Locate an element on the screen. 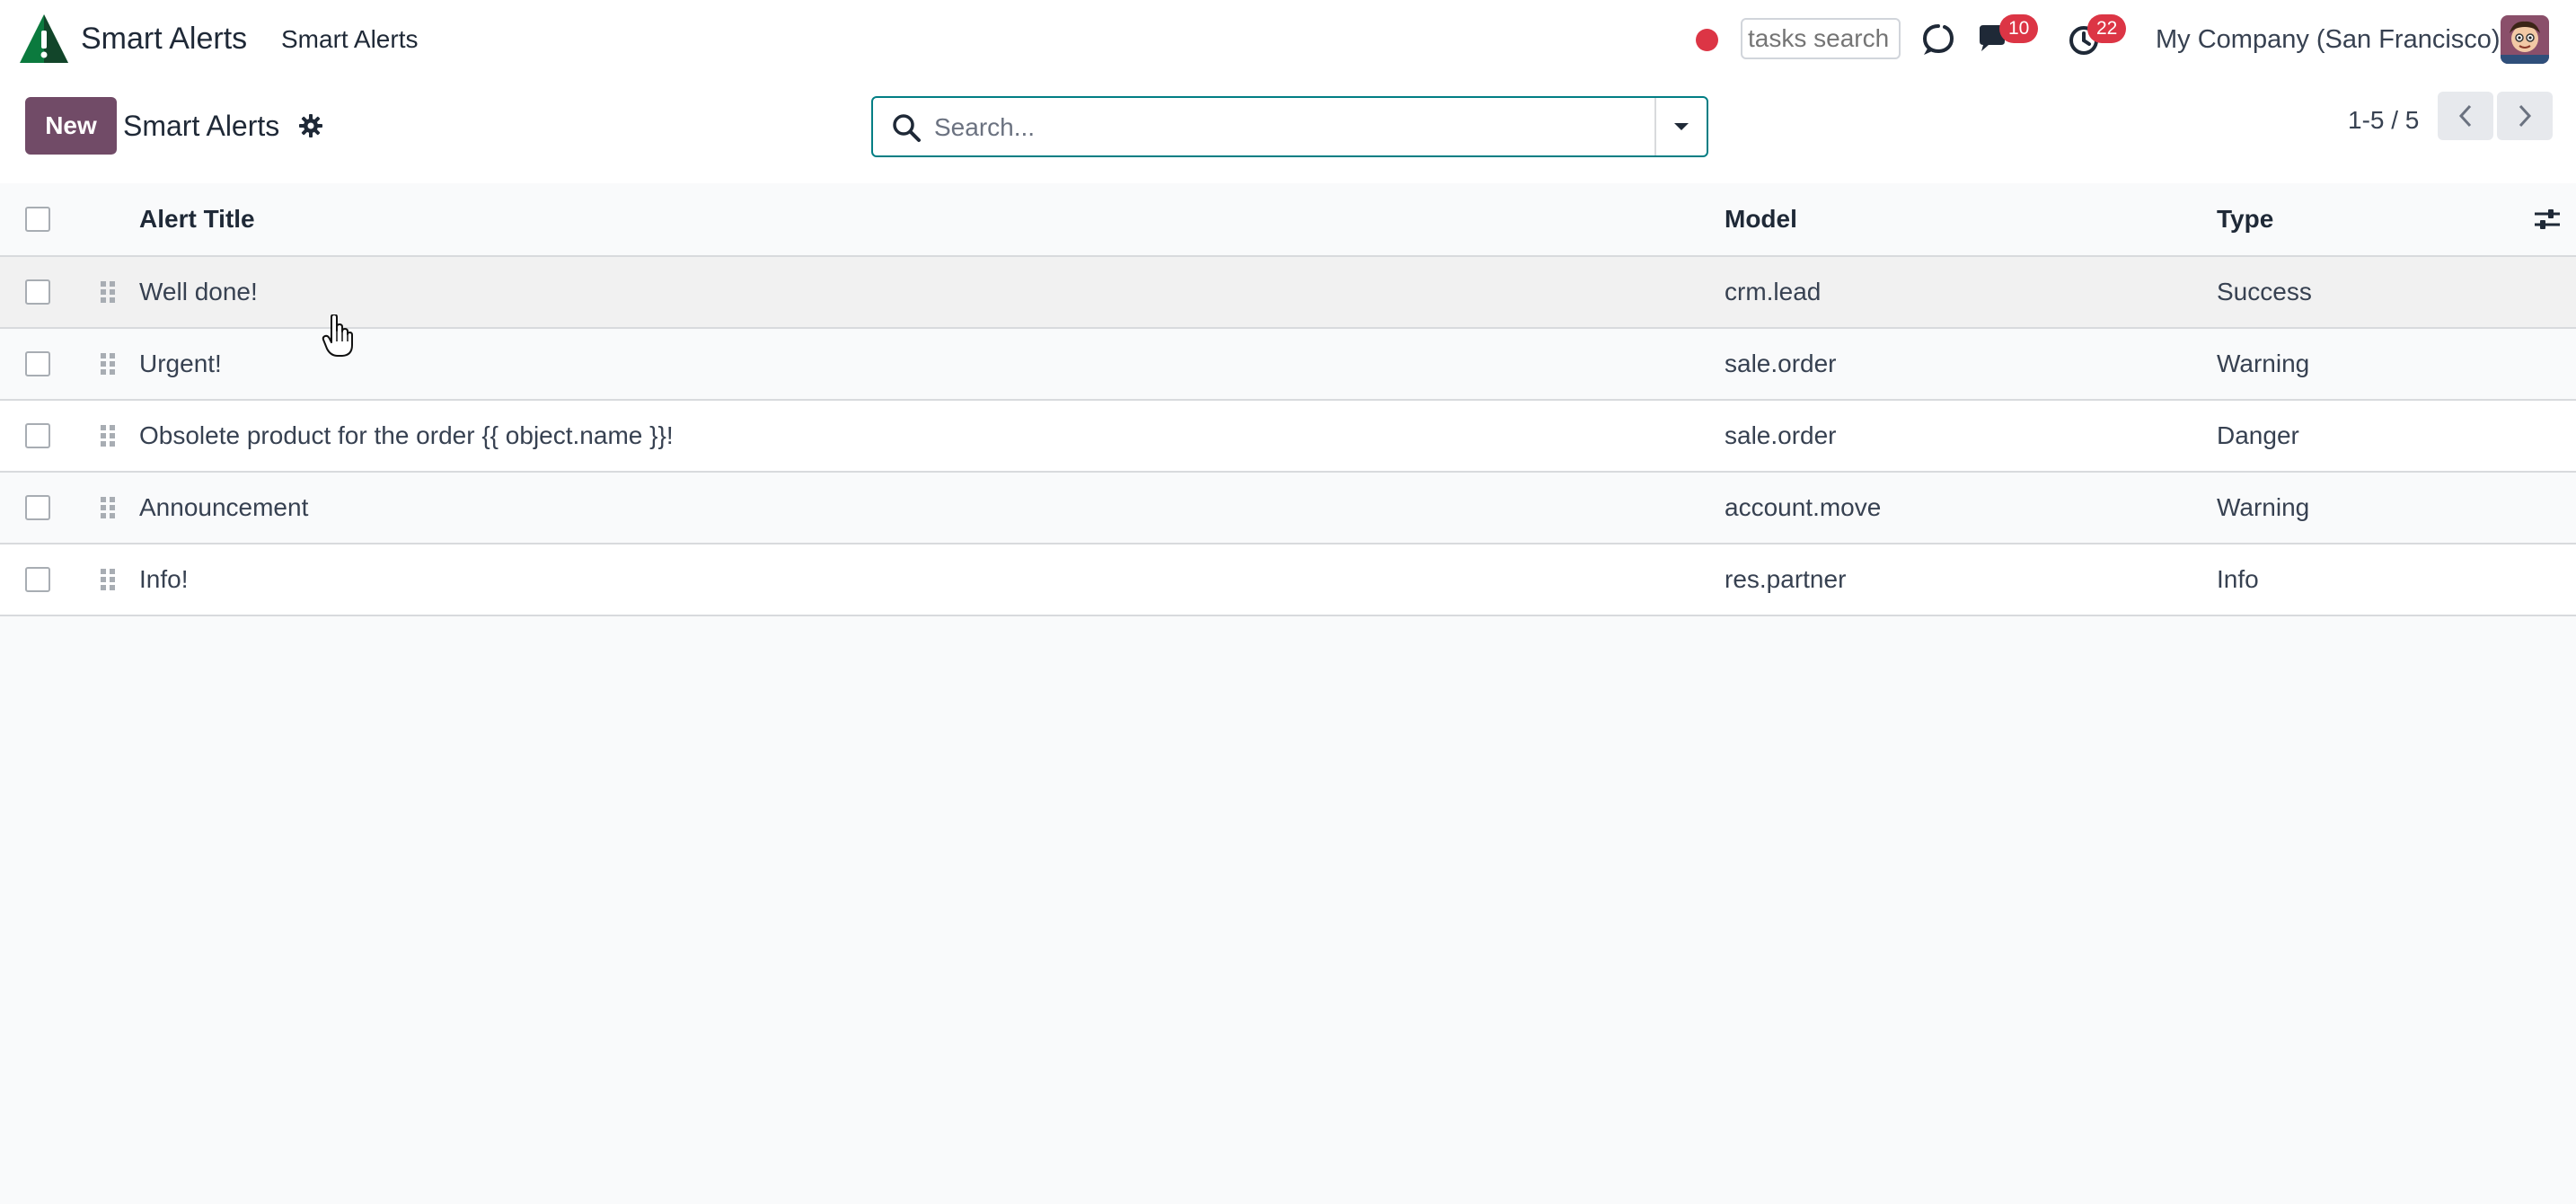  new-button: New is located at coordinates (71, 126).